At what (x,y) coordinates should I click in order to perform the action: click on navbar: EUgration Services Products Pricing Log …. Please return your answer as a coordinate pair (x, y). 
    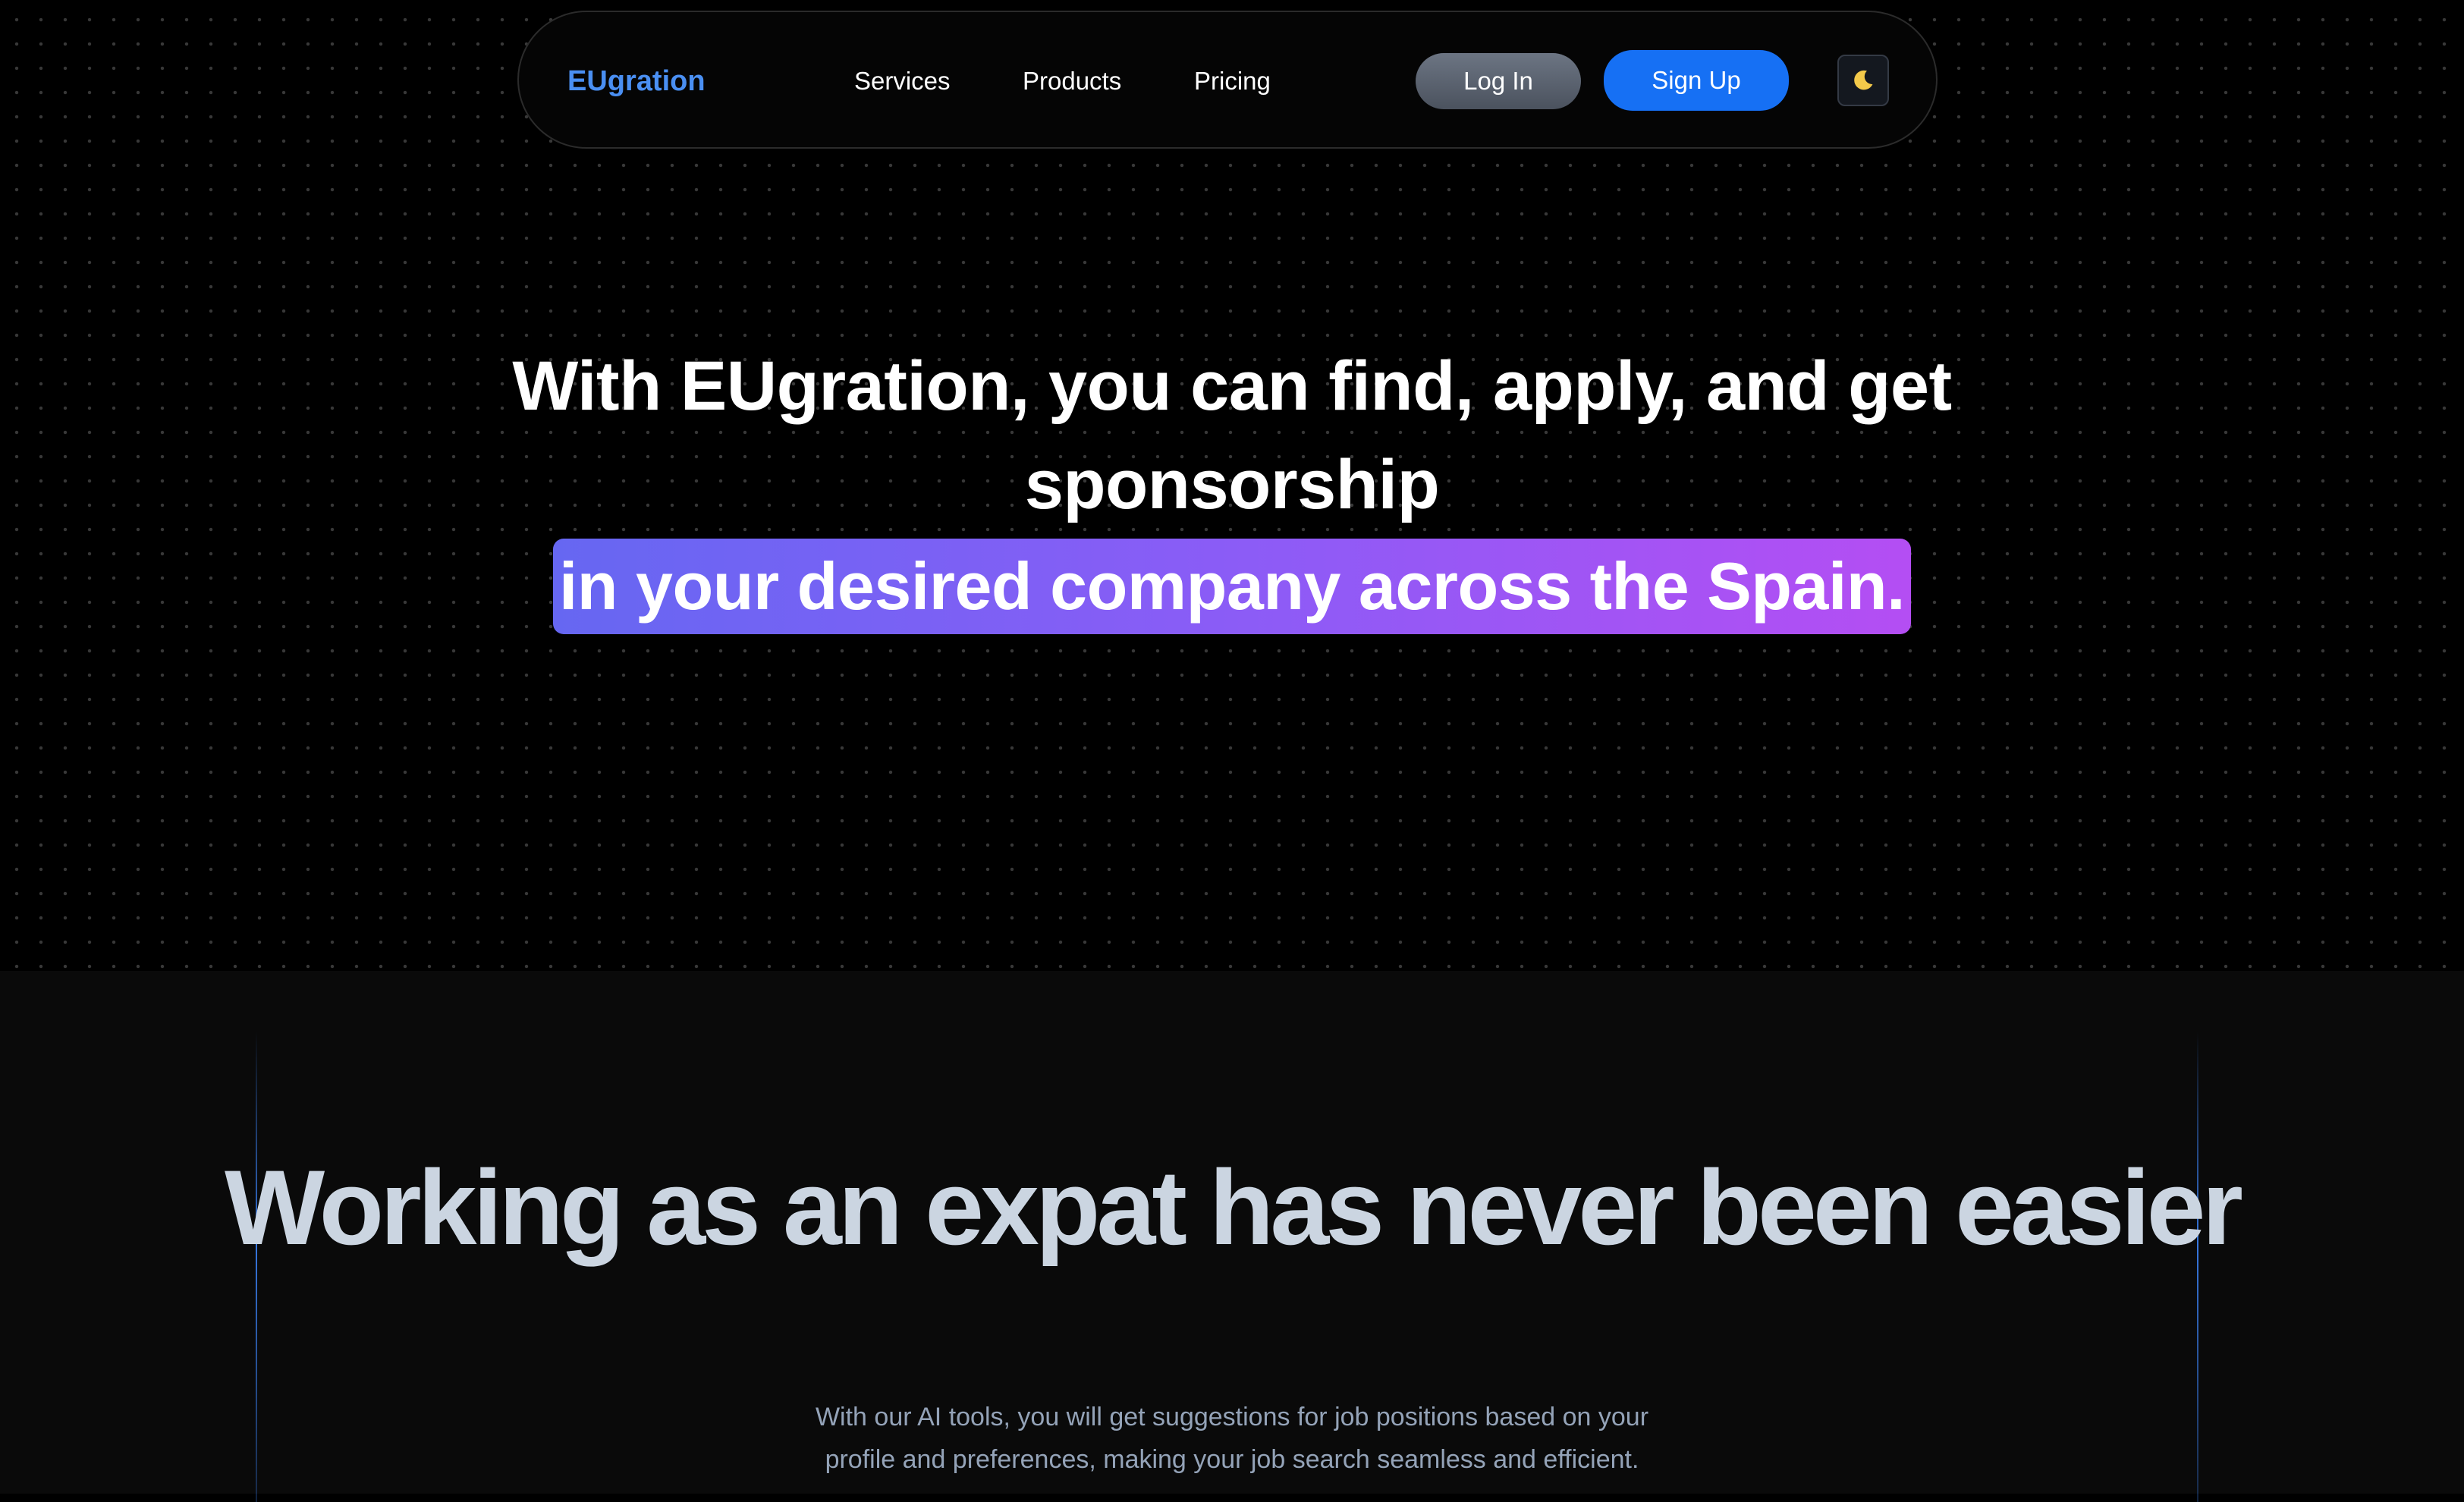
    Looking at the image, I should click on (1227, 80).